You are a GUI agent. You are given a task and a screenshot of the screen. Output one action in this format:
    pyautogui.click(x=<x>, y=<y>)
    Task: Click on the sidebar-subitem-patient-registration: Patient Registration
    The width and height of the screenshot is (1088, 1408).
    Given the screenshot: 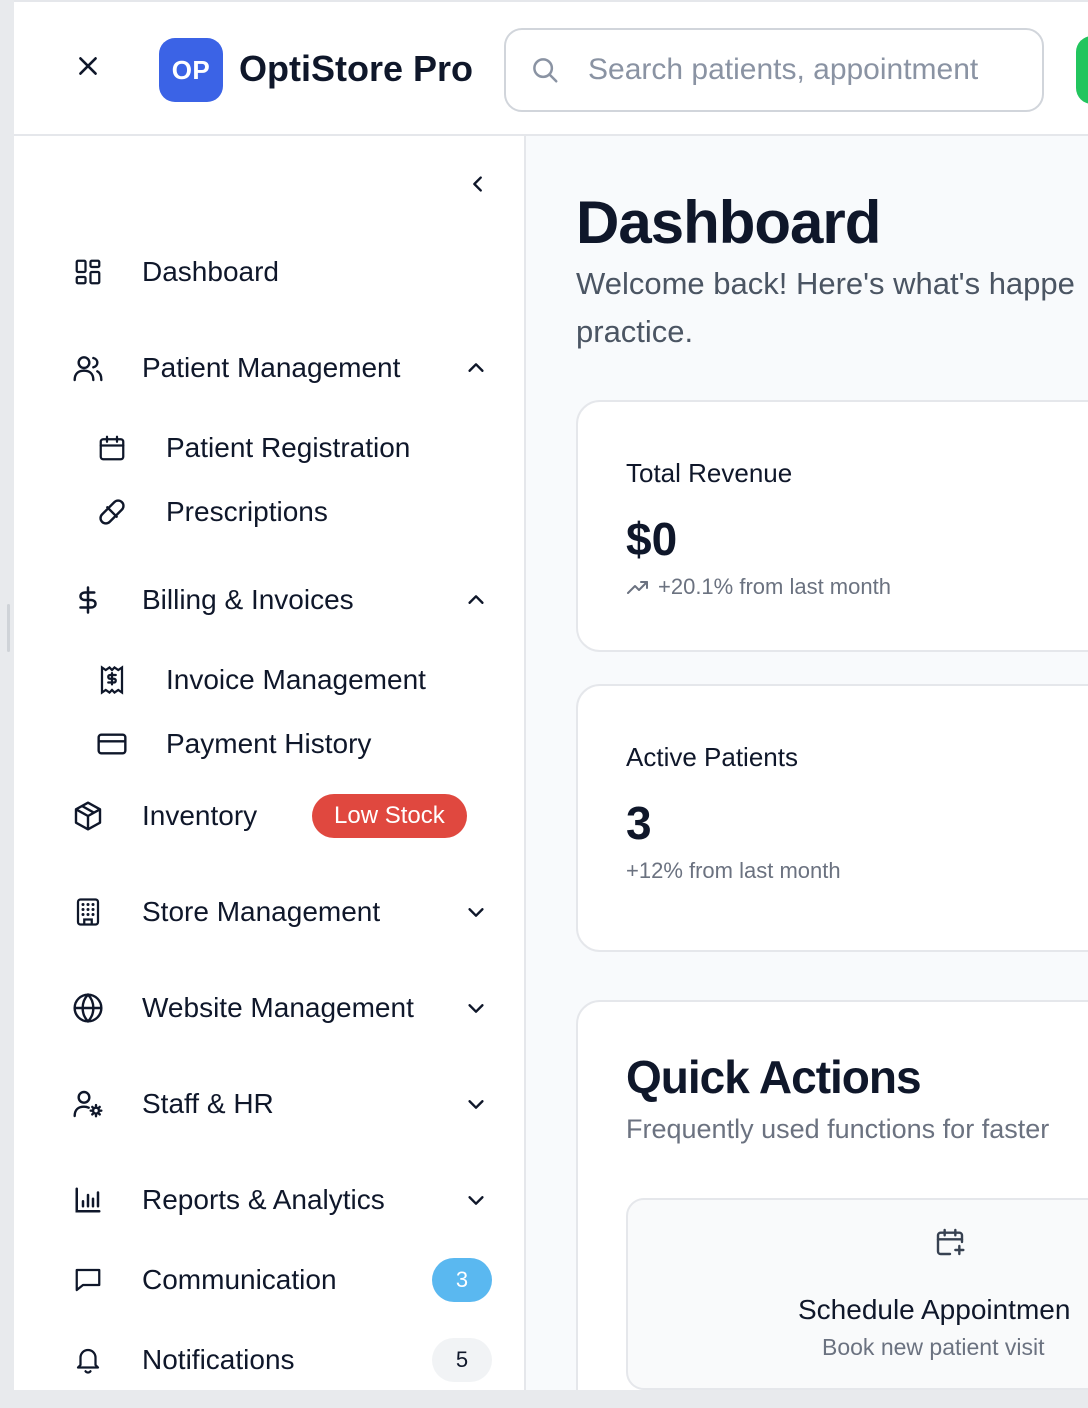 What is the action you would take?
    pyautogui.click(x=288, y=448)
    